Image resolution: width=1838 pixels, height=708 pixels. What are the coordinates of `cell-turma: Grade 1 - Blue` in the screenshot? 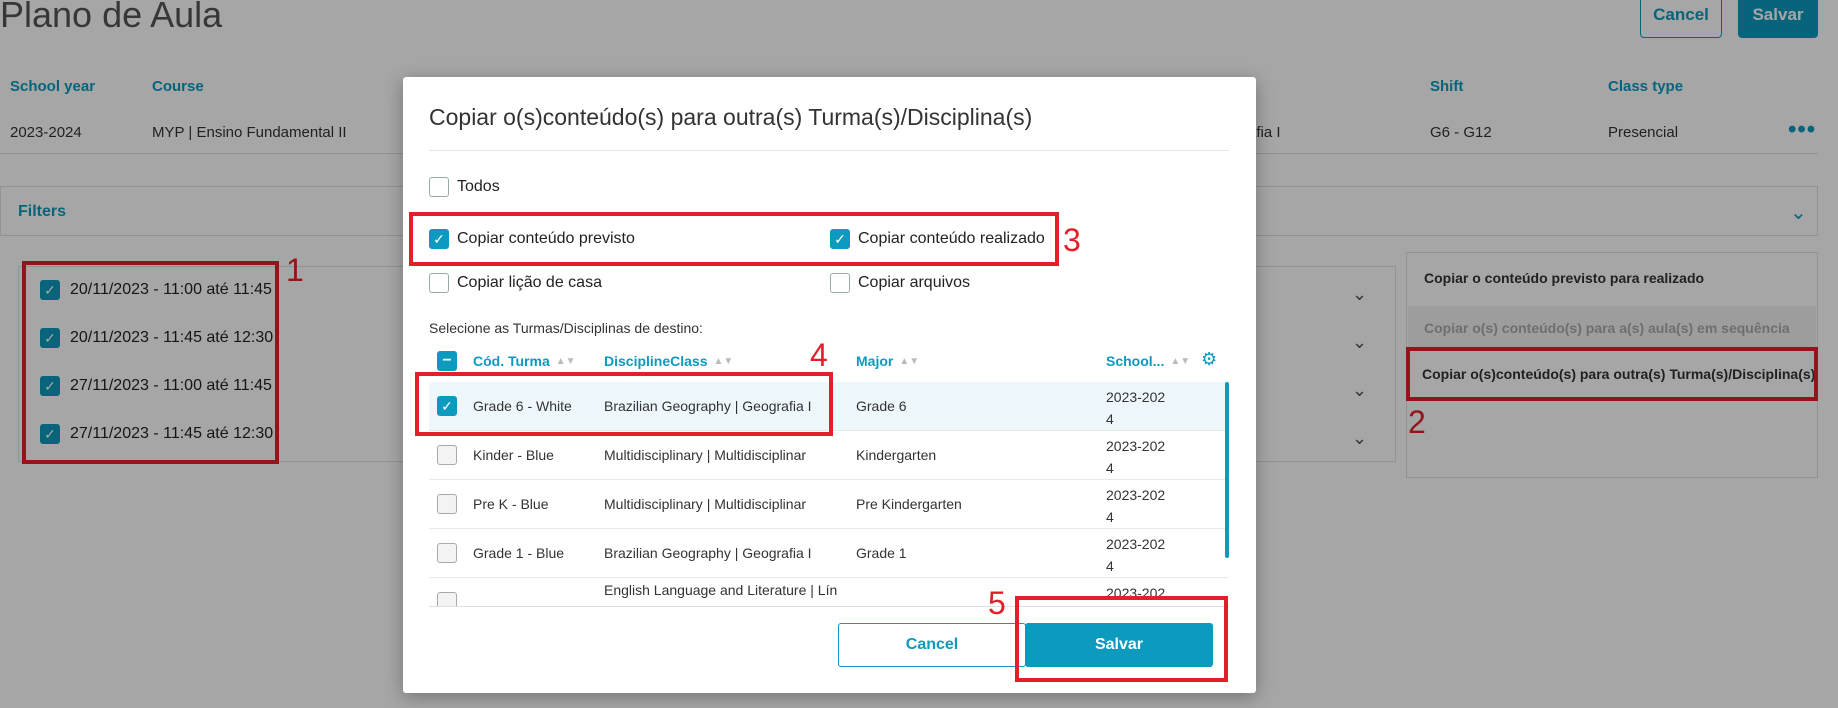 It's located at (519, 553).